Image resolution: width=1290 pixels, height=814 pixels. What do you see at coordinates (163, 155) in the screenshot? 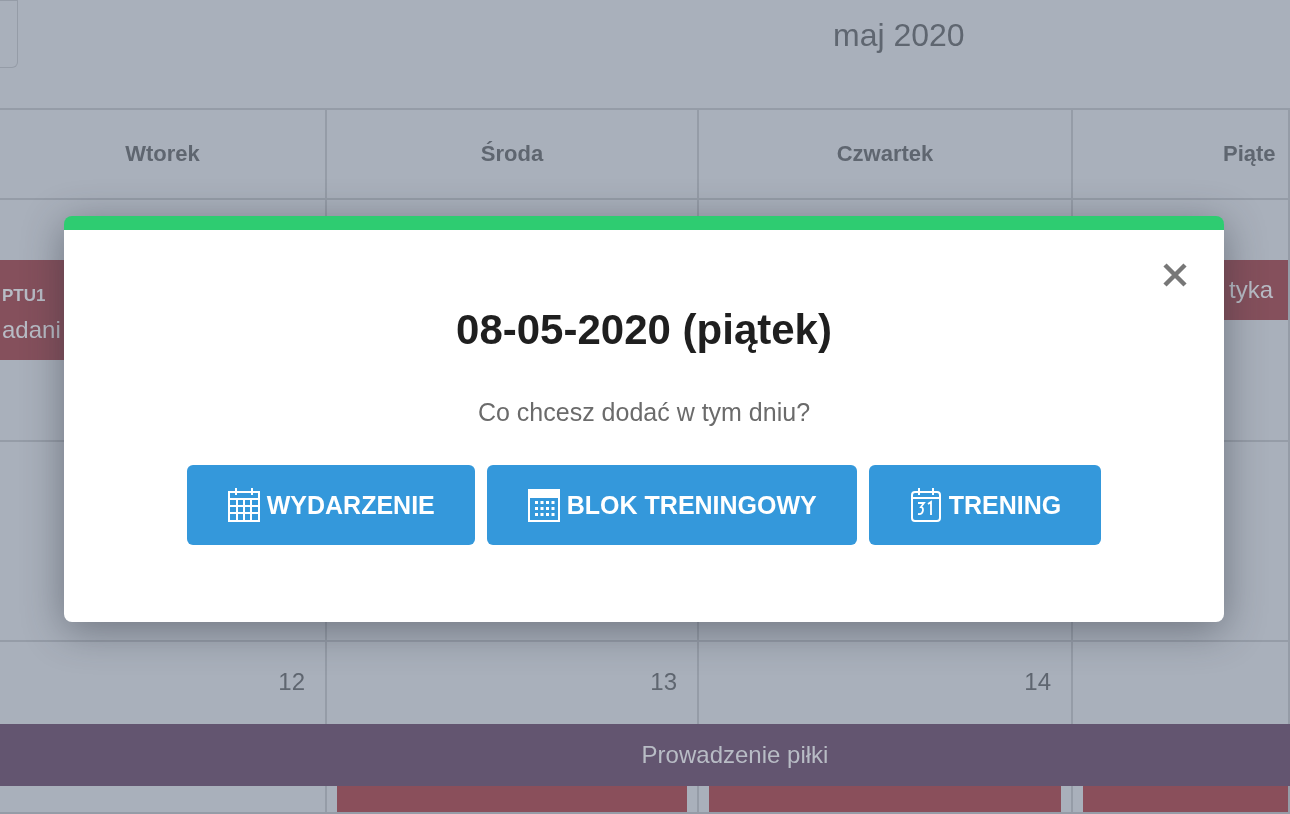
I see `weekday-header: Wtorek` at bounding box center [163, 155].